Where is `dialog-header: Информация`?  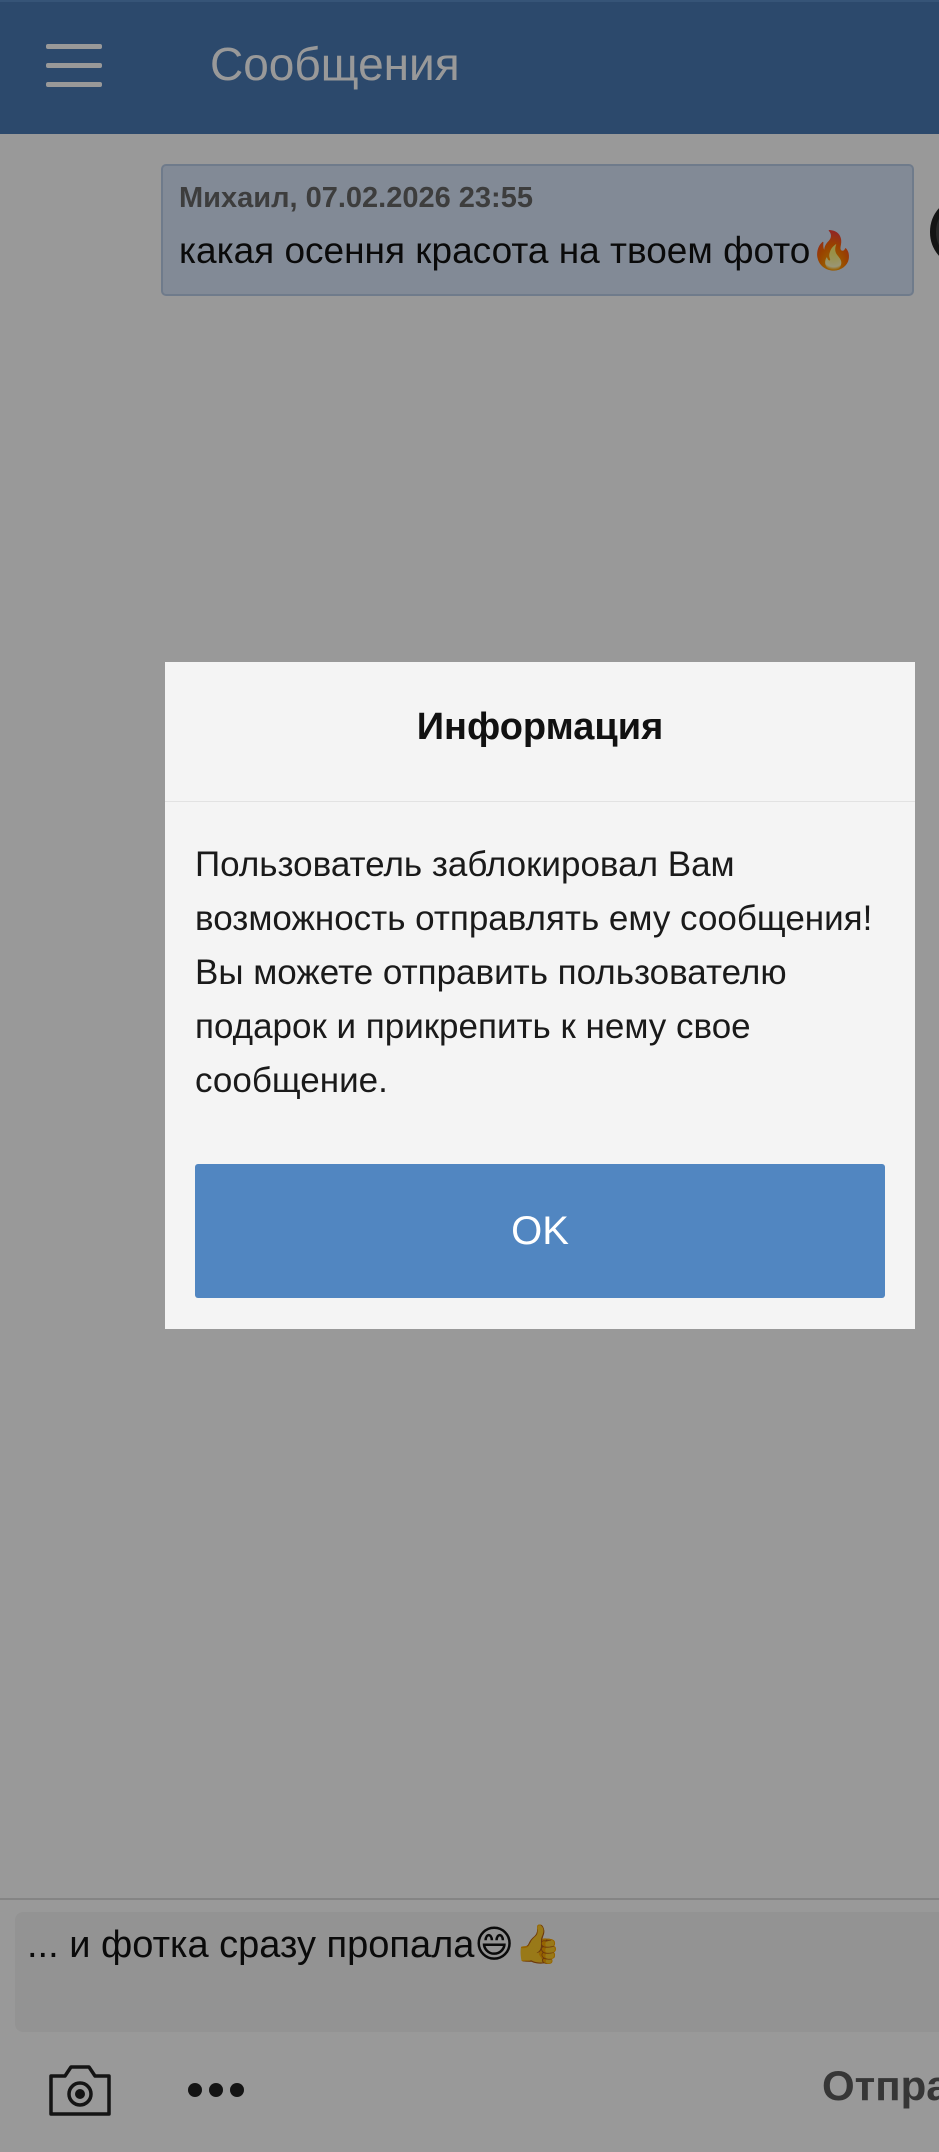 dialog-header: Информация is located at coordinates (540, 732).